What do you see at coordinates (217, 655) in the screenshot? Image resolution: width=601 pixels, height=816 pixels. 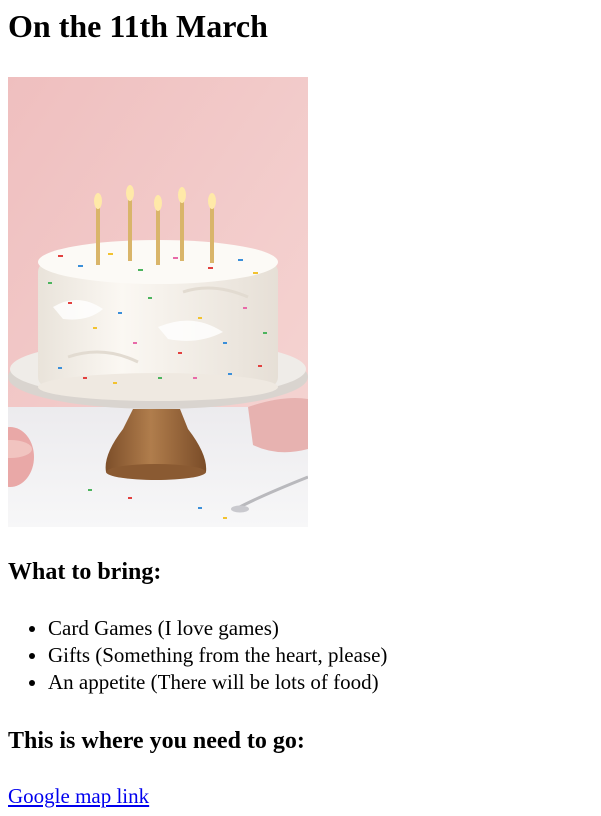 I see `list-item: Gifts (Something from the heart, please)` at bounding box center [217, 655].